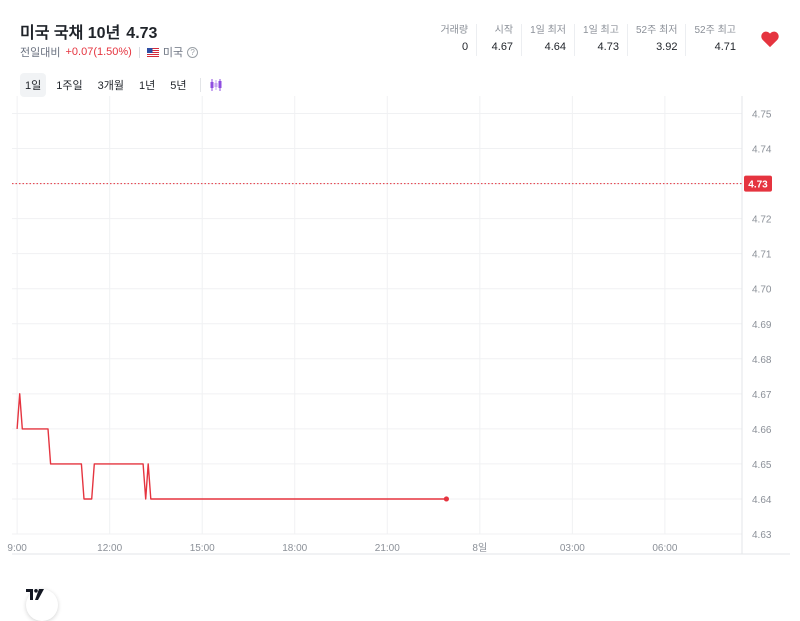  Describe the element at coordinates (231, 446) in the screenshot. I see `series-line` at that location.